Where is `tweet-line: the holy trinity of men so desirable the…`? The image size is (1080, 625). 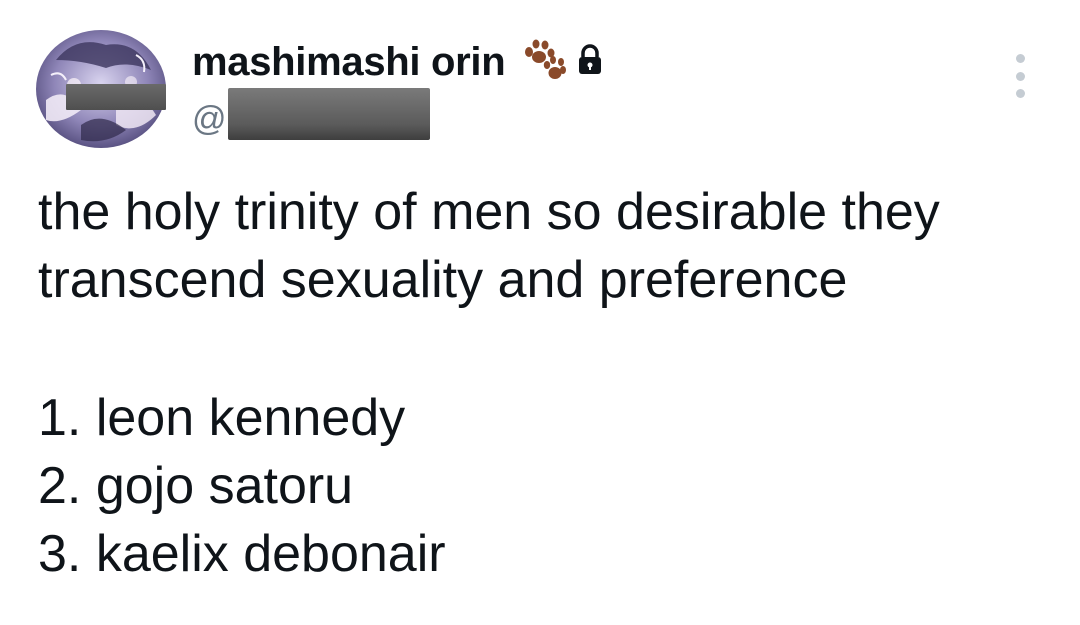 tweet-line: the holy trinity of men so desirable the… is located at coordinates (489, 212).